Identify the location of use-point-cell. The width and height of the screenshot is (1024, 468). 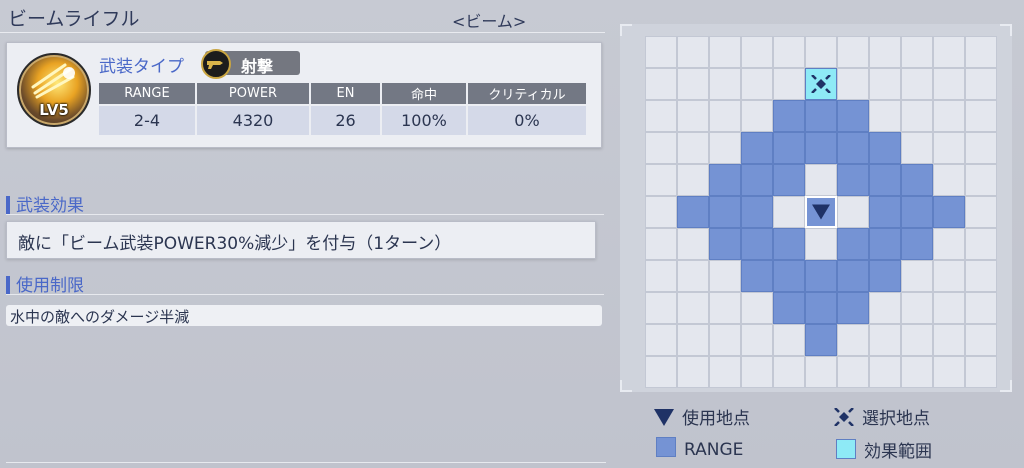
(821, 212).